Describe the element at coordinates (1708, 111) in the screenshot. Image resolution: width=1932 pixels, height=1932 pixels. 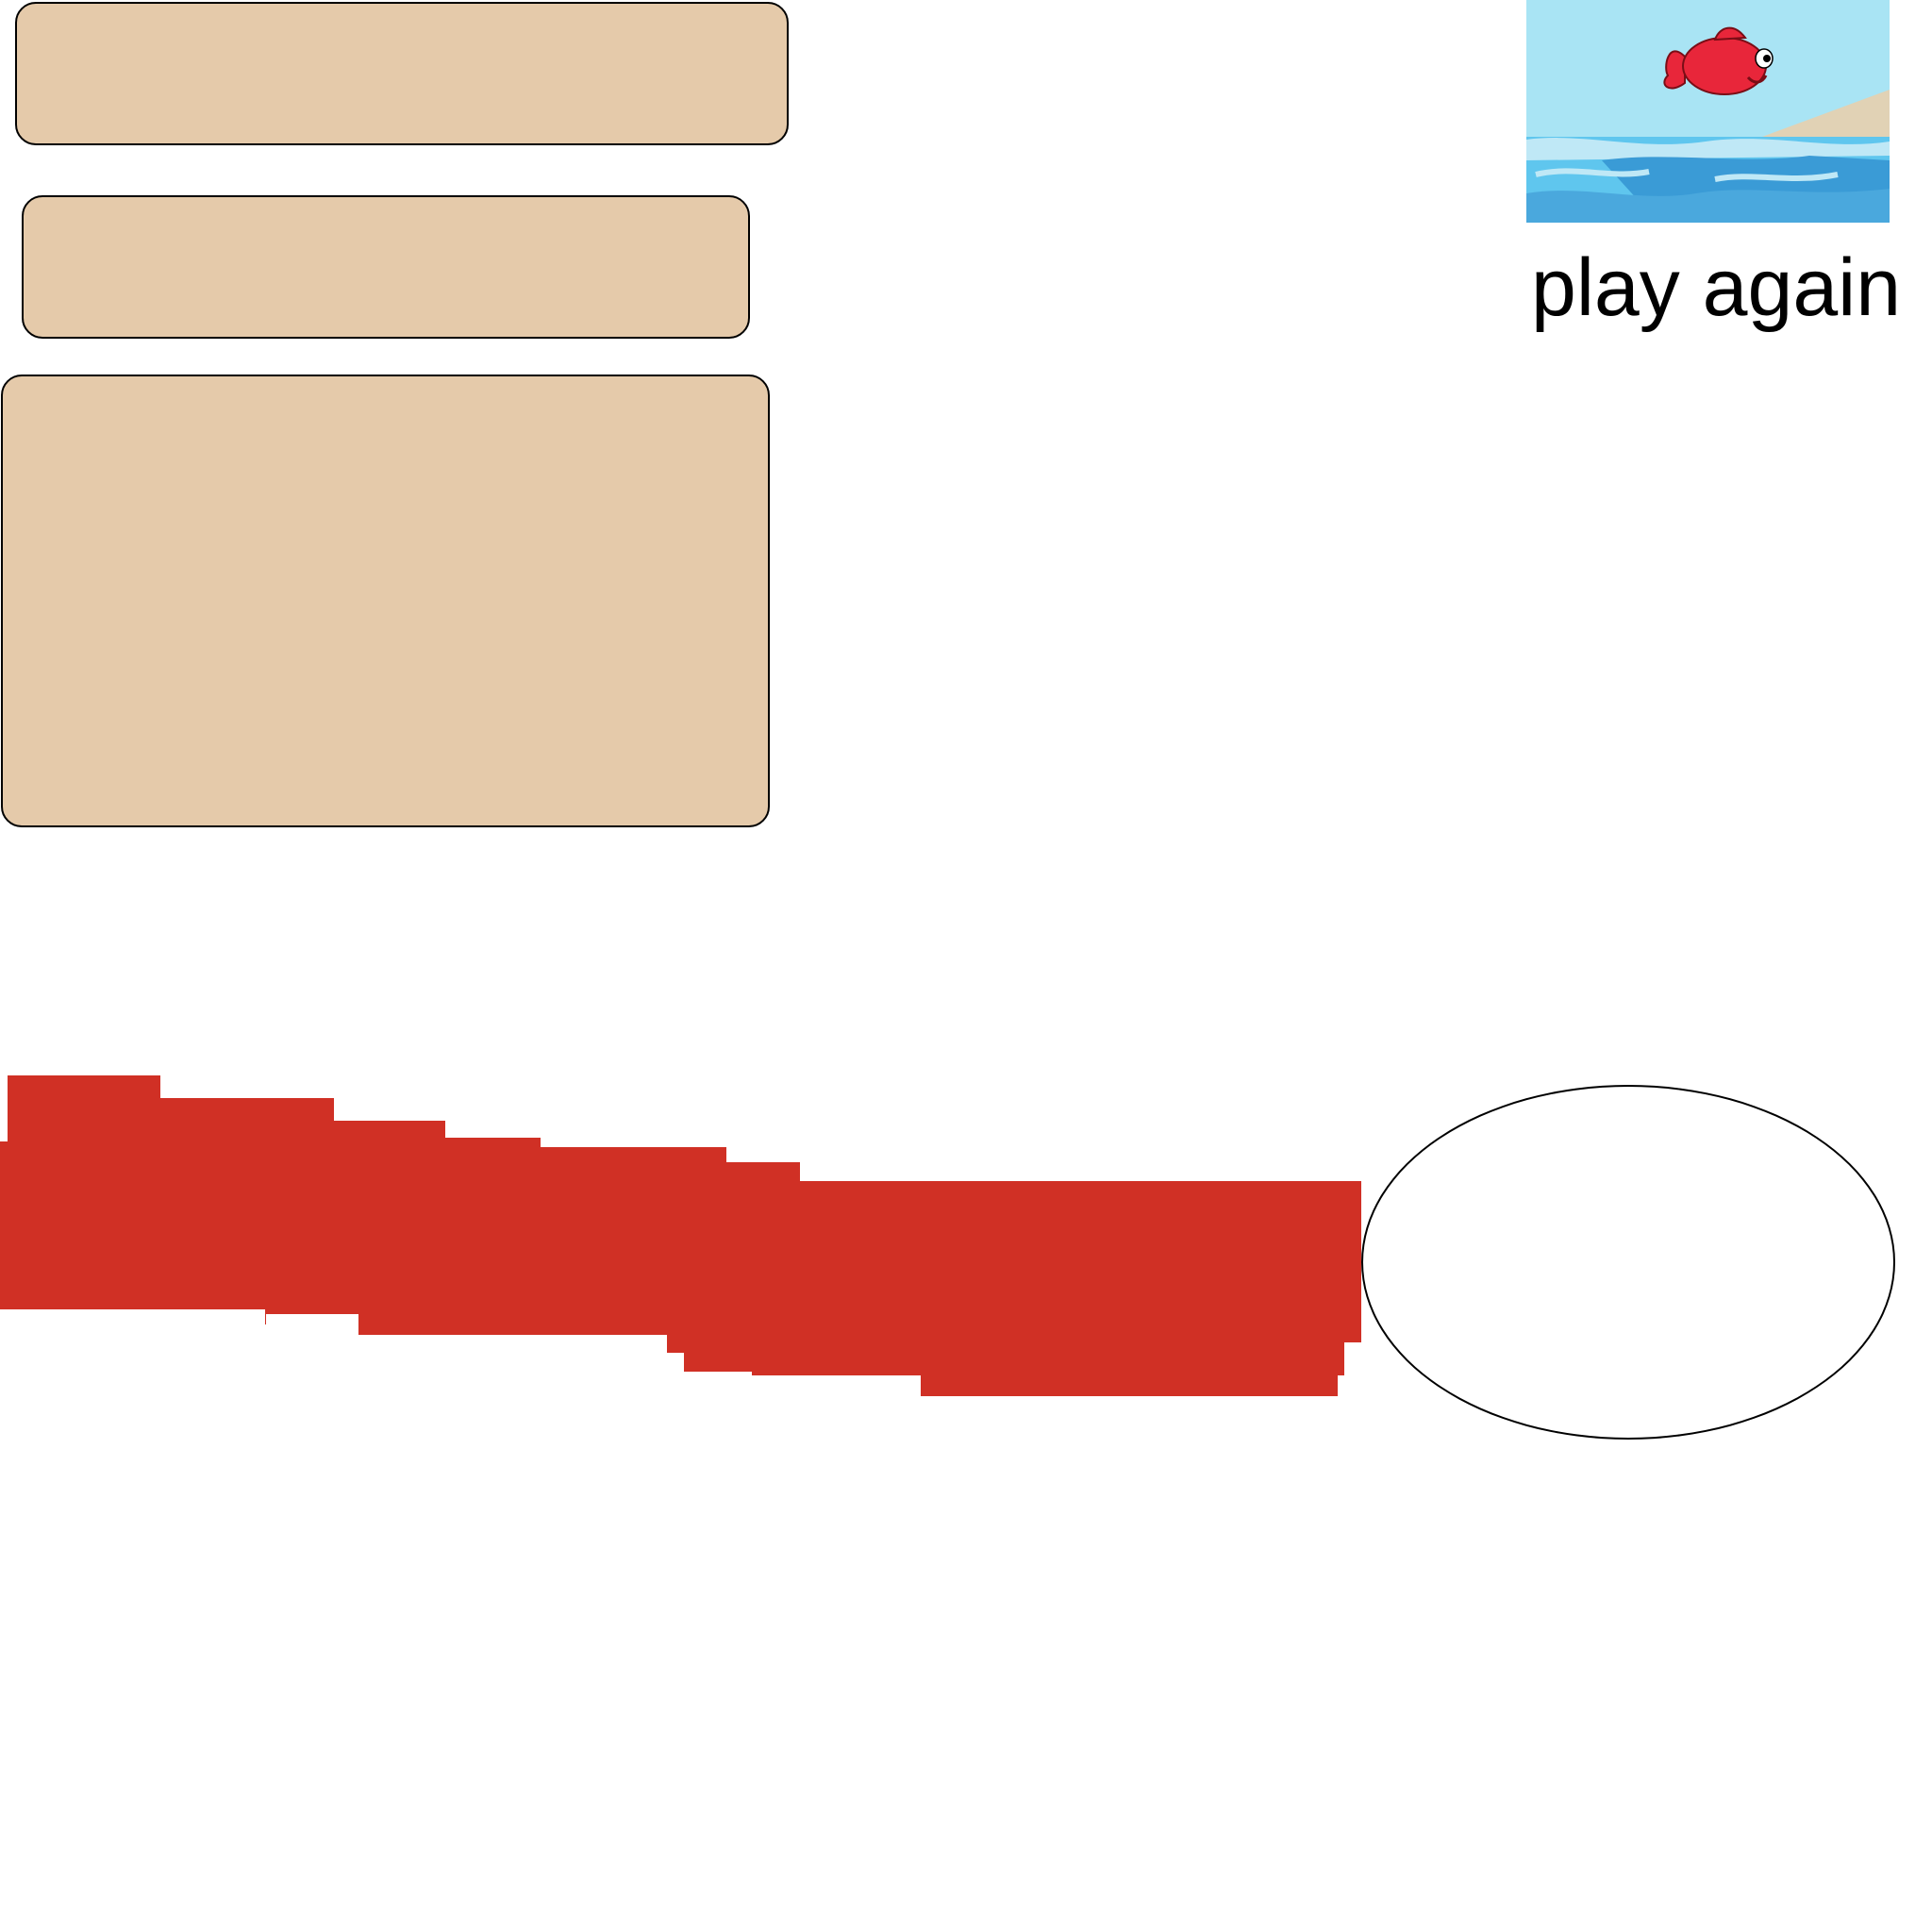
I see `goldfish-ocean-icon` at that location.